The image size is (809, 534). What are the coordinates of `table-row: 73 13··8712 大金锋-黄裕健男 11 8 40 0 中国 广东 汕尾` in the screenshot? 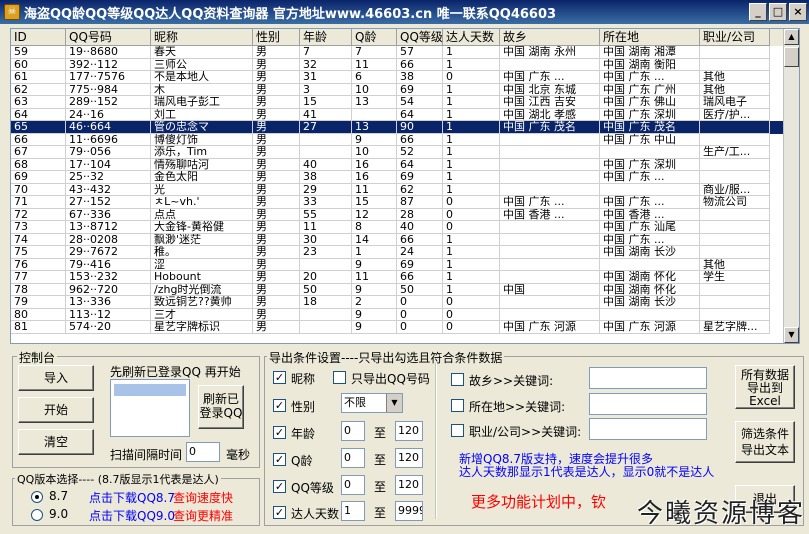 It's located at (405, 227).